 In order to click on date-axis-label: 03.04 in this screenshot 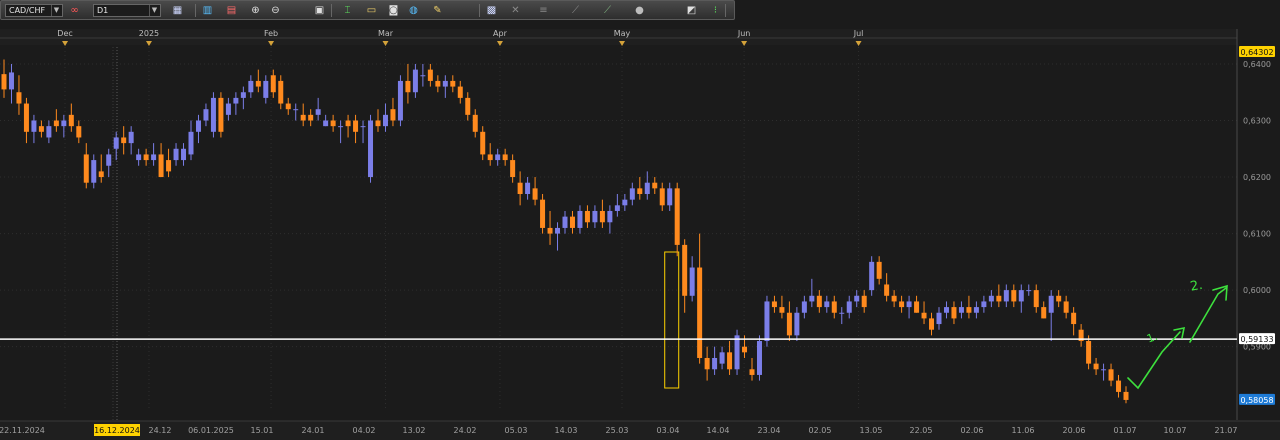, I will do `click(668, 430)`.